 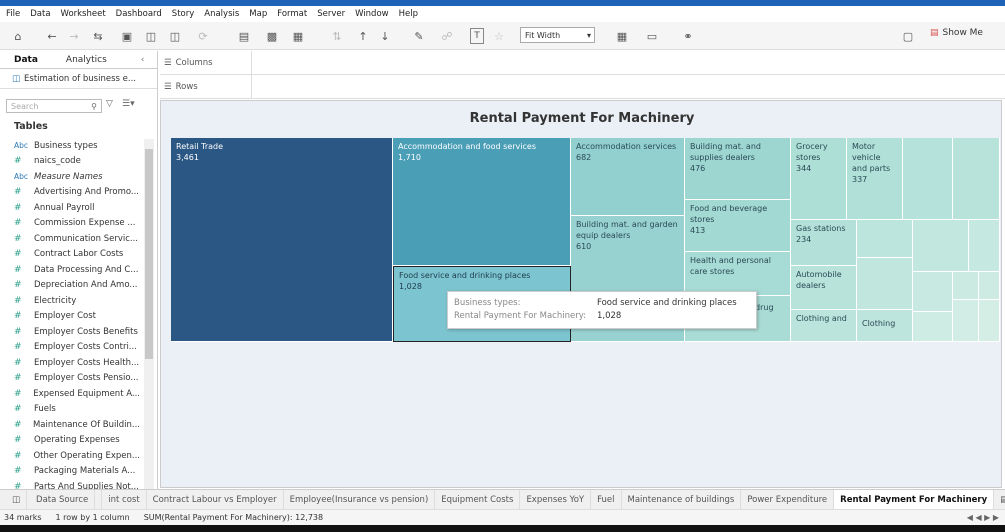 What do you see at coordinates (139, 14) in the screenshot?
I see `menu-dashboard: Dashboard` at bounding box center [139, 14].